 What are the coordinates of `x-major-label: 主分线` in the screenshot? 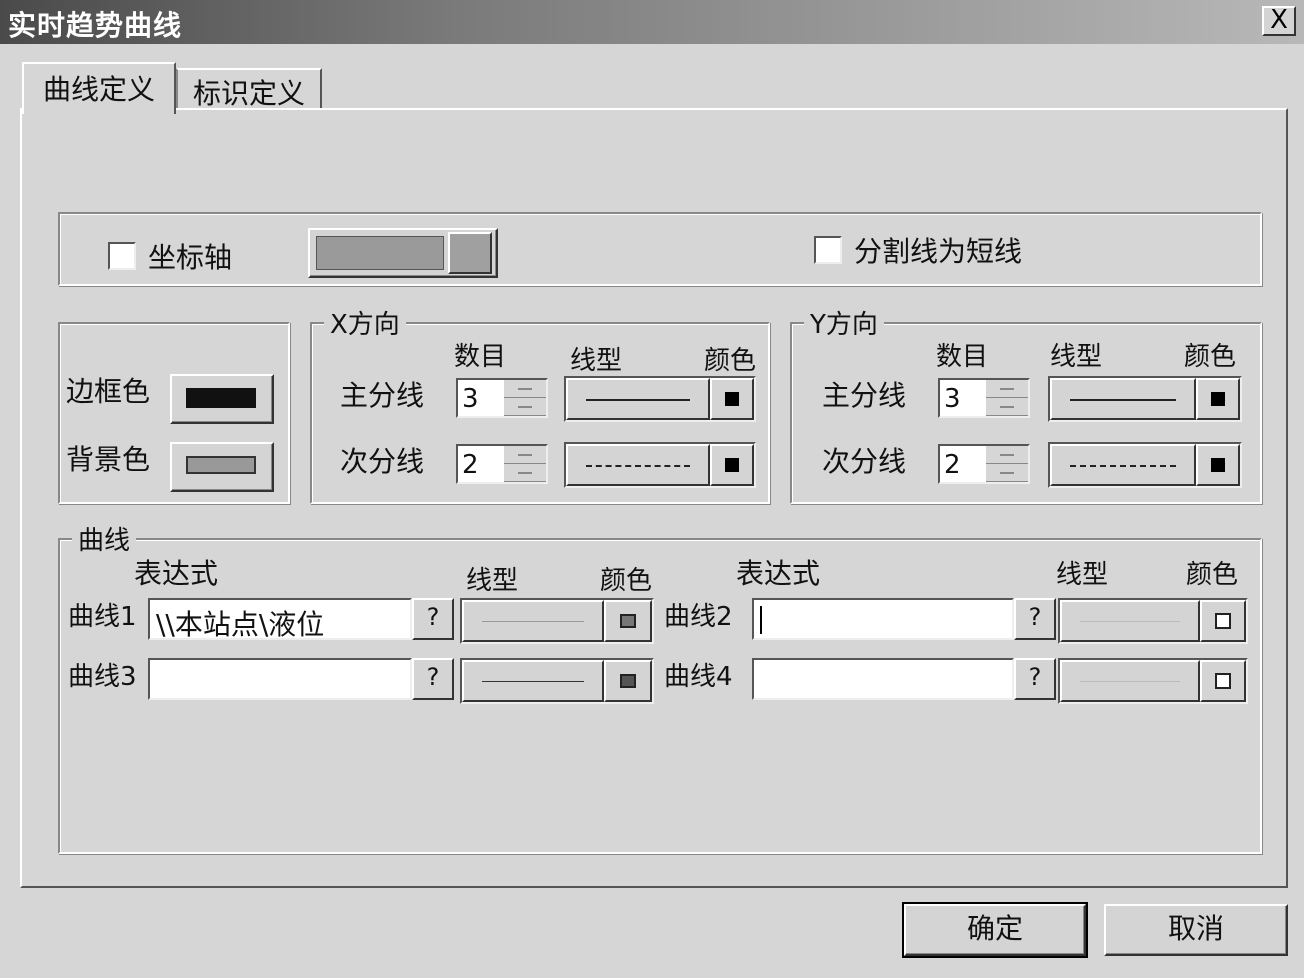 It's located at (382, 395).